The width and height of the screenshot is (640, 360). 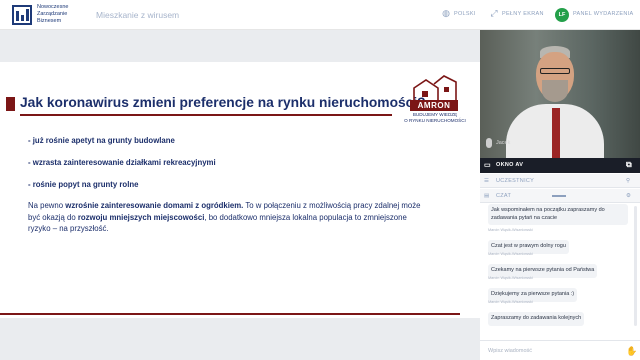 I want to click on amron-wordmark: AMRON, so click(x=434, y=105).